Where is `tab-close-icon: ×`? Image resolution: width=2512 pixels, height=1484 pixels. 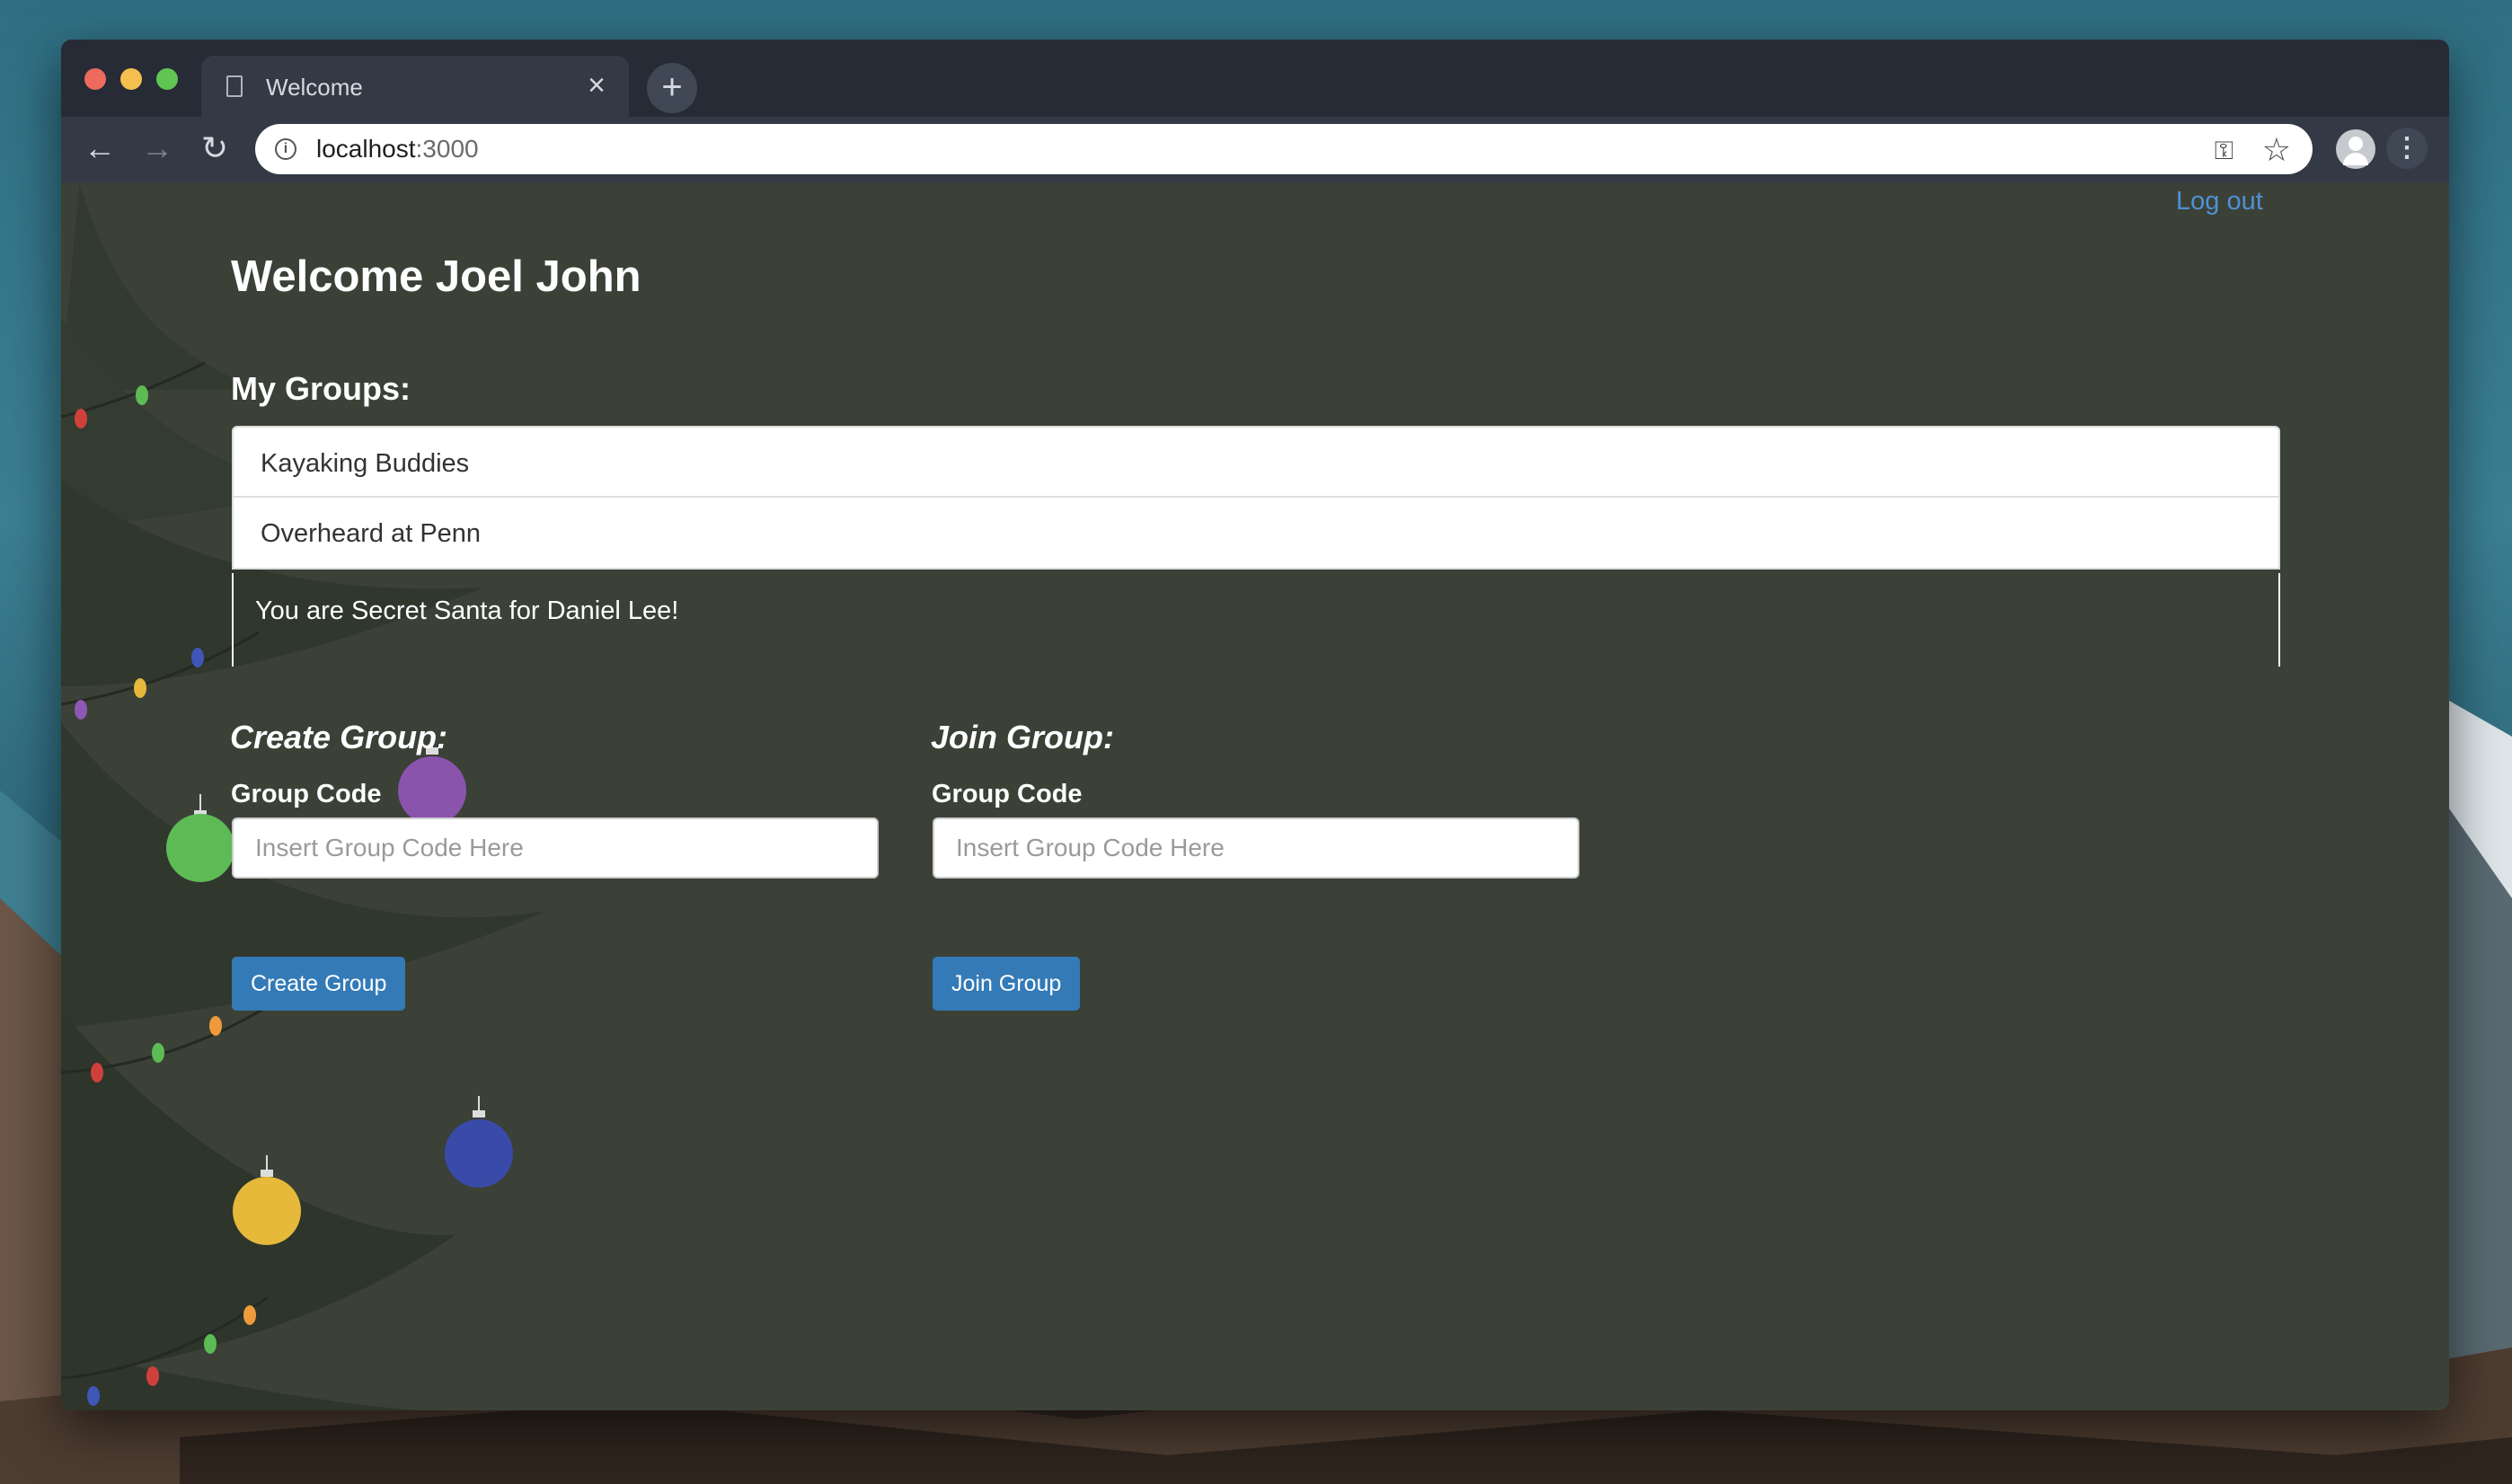
tab-close-icon: × is located at coordinates (596, 85).